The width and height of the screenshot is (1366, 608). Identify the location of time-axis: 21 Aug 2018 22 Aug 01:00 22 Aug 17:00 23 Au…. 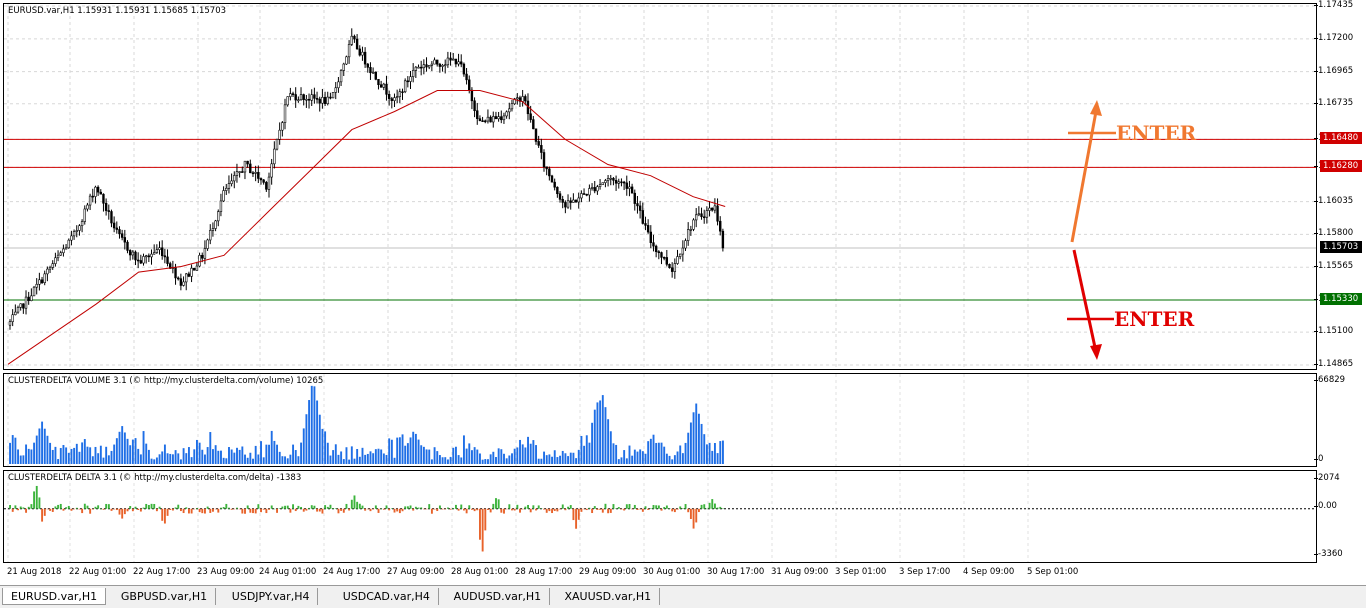
(660, 573).